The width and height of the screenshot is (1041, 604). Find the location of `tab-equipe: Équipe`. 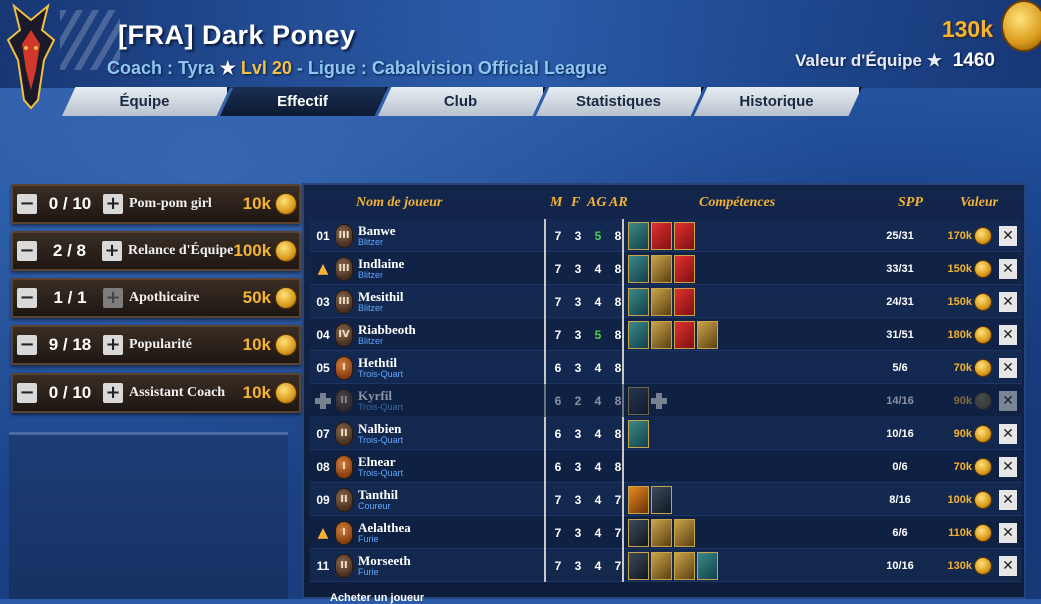

tab-equipe: Équipe is located at coordinates (146, 101).